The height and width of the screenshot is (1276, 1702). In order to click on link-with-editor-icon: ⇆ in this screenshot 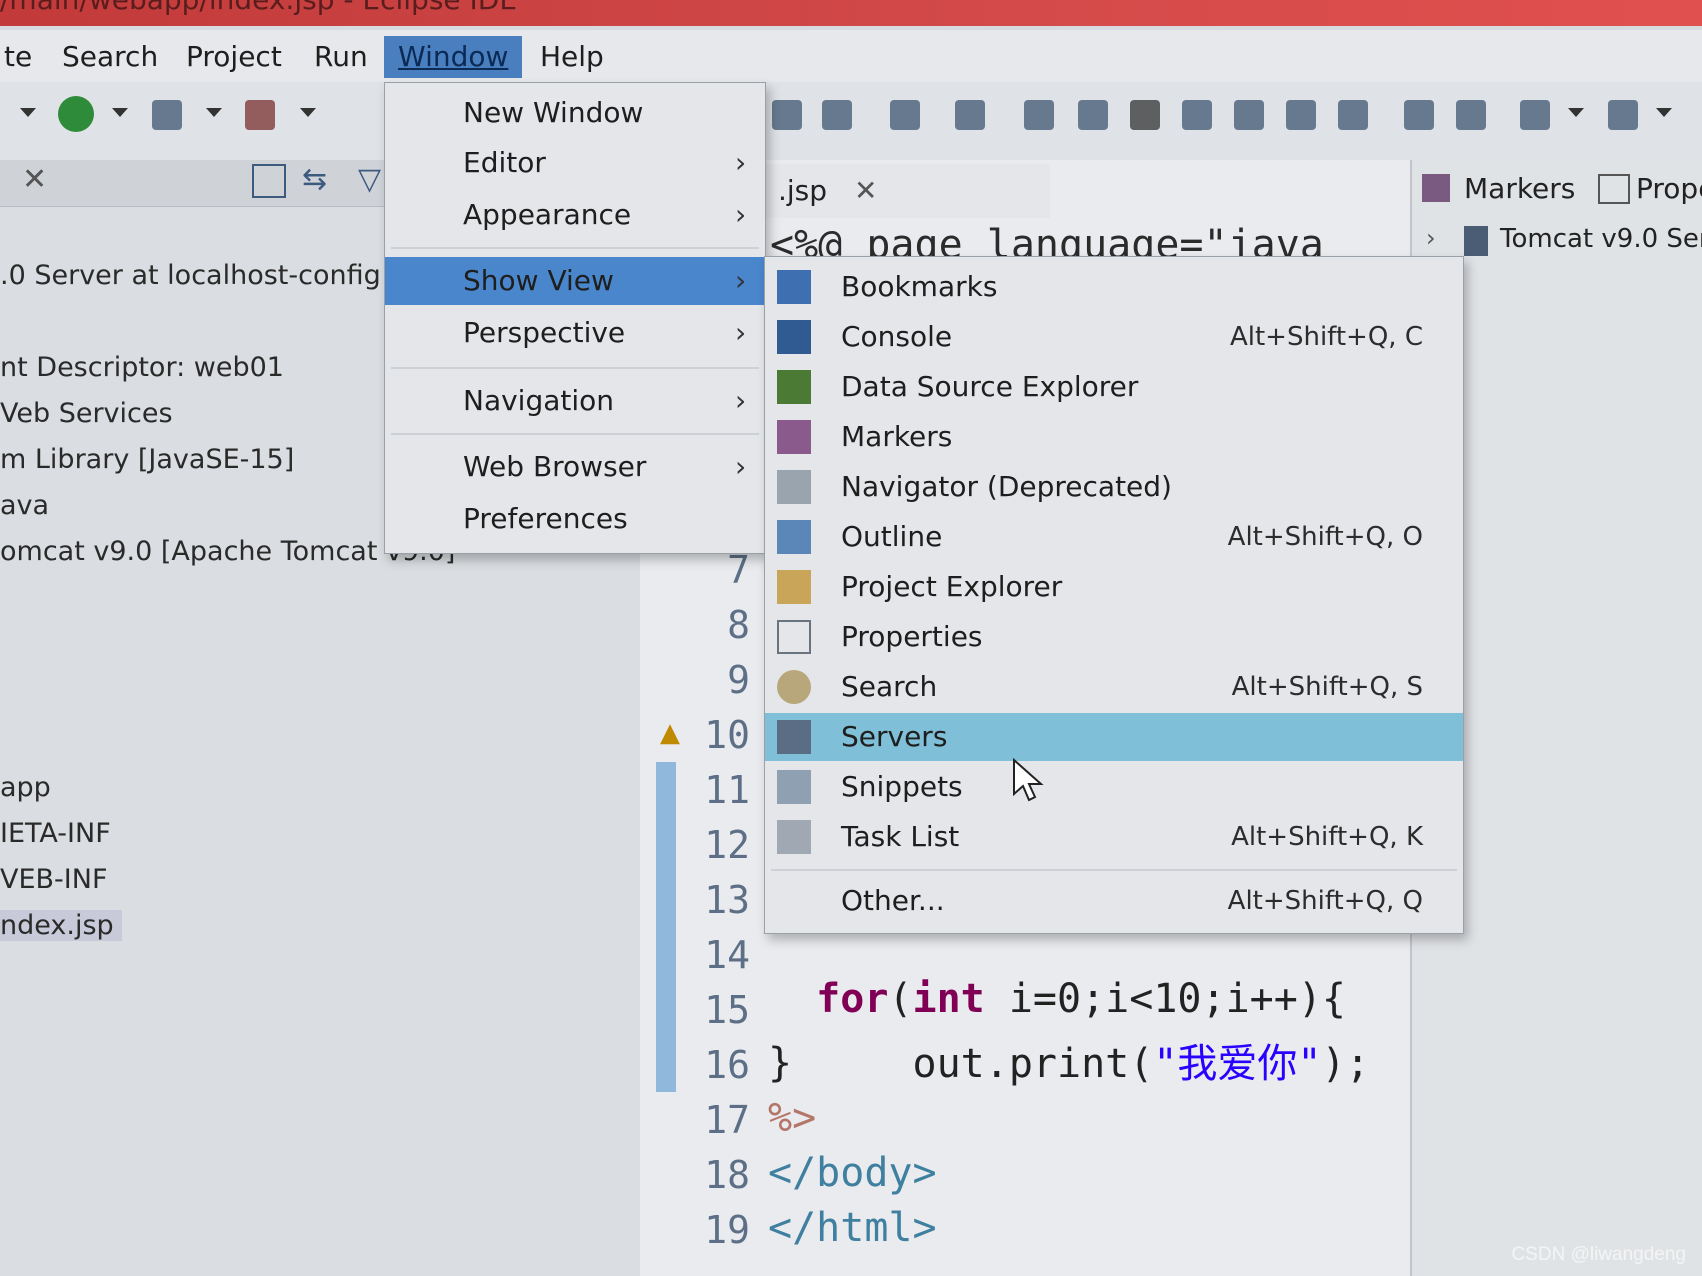, I will do `click(314, 179)`.